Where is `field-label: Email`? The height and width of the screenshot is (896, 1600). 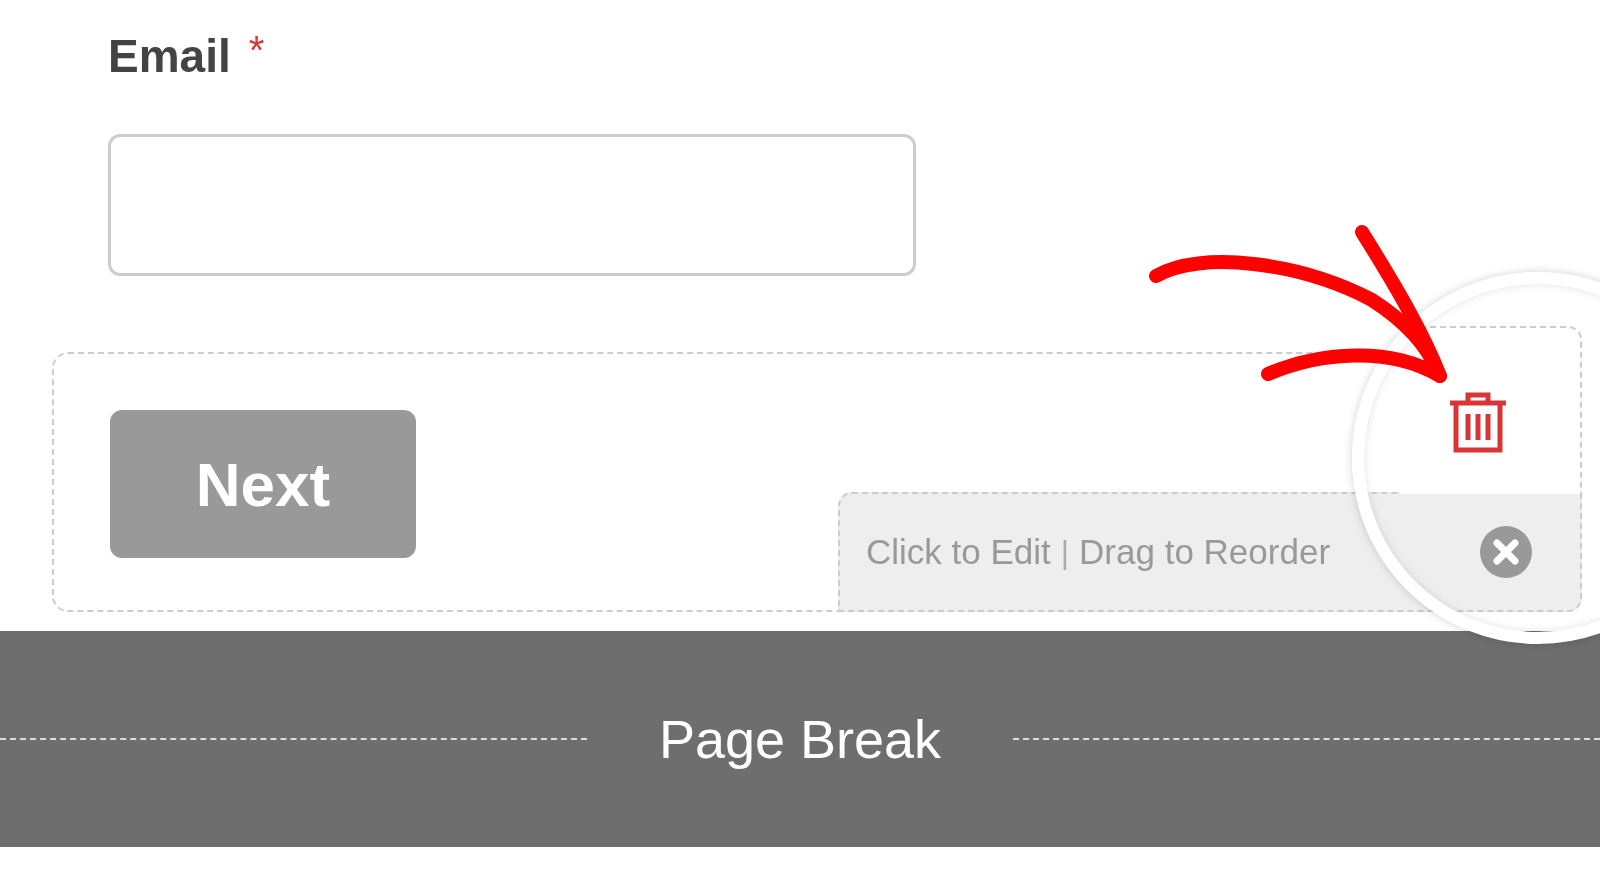
field-label: Email is located at coordinates (169, 56).